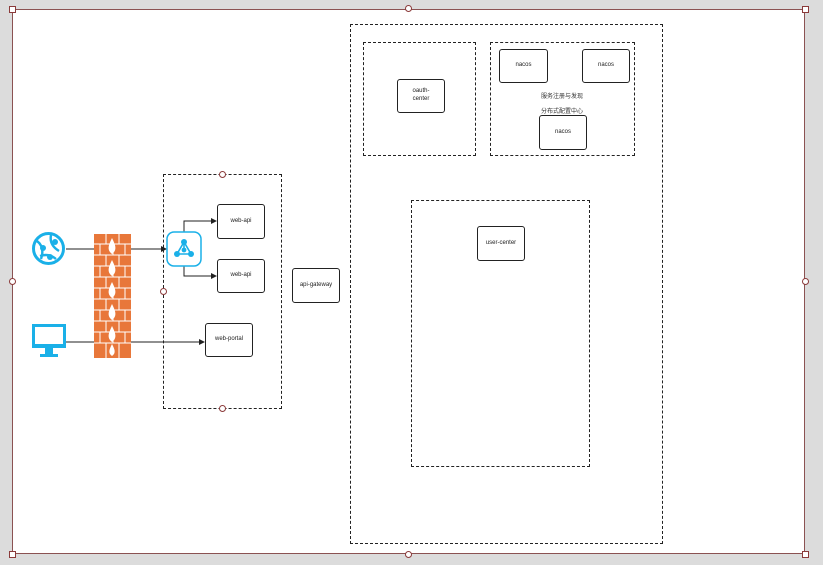  I want to click on monitor-icon, so click(49, 341).